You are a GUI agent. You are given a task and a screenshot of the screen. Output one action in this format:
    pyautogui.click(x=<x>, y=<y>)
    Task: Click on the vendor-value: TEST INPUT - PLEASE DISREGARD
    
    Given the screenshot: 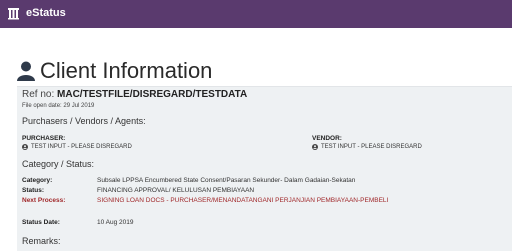 What is the action you would take?
    pyautogui.click(x=371, y=147)
    